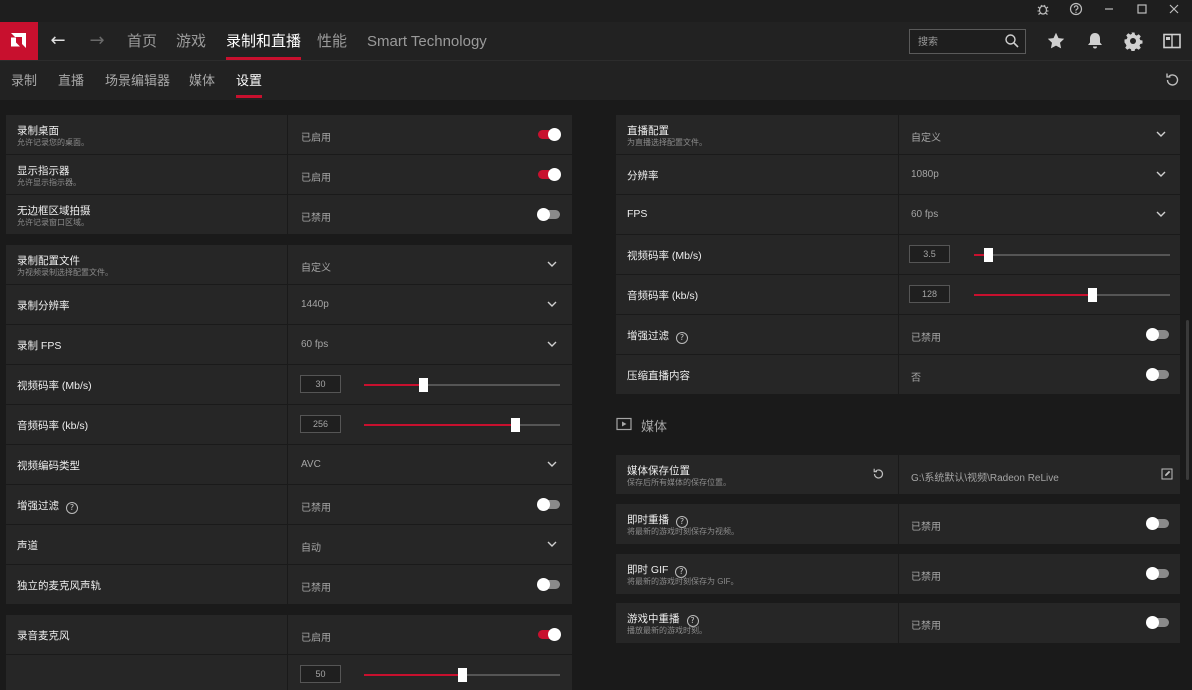 The image size is (1192, 690). I want to click on setting-title: 声道, so click(27, 546).